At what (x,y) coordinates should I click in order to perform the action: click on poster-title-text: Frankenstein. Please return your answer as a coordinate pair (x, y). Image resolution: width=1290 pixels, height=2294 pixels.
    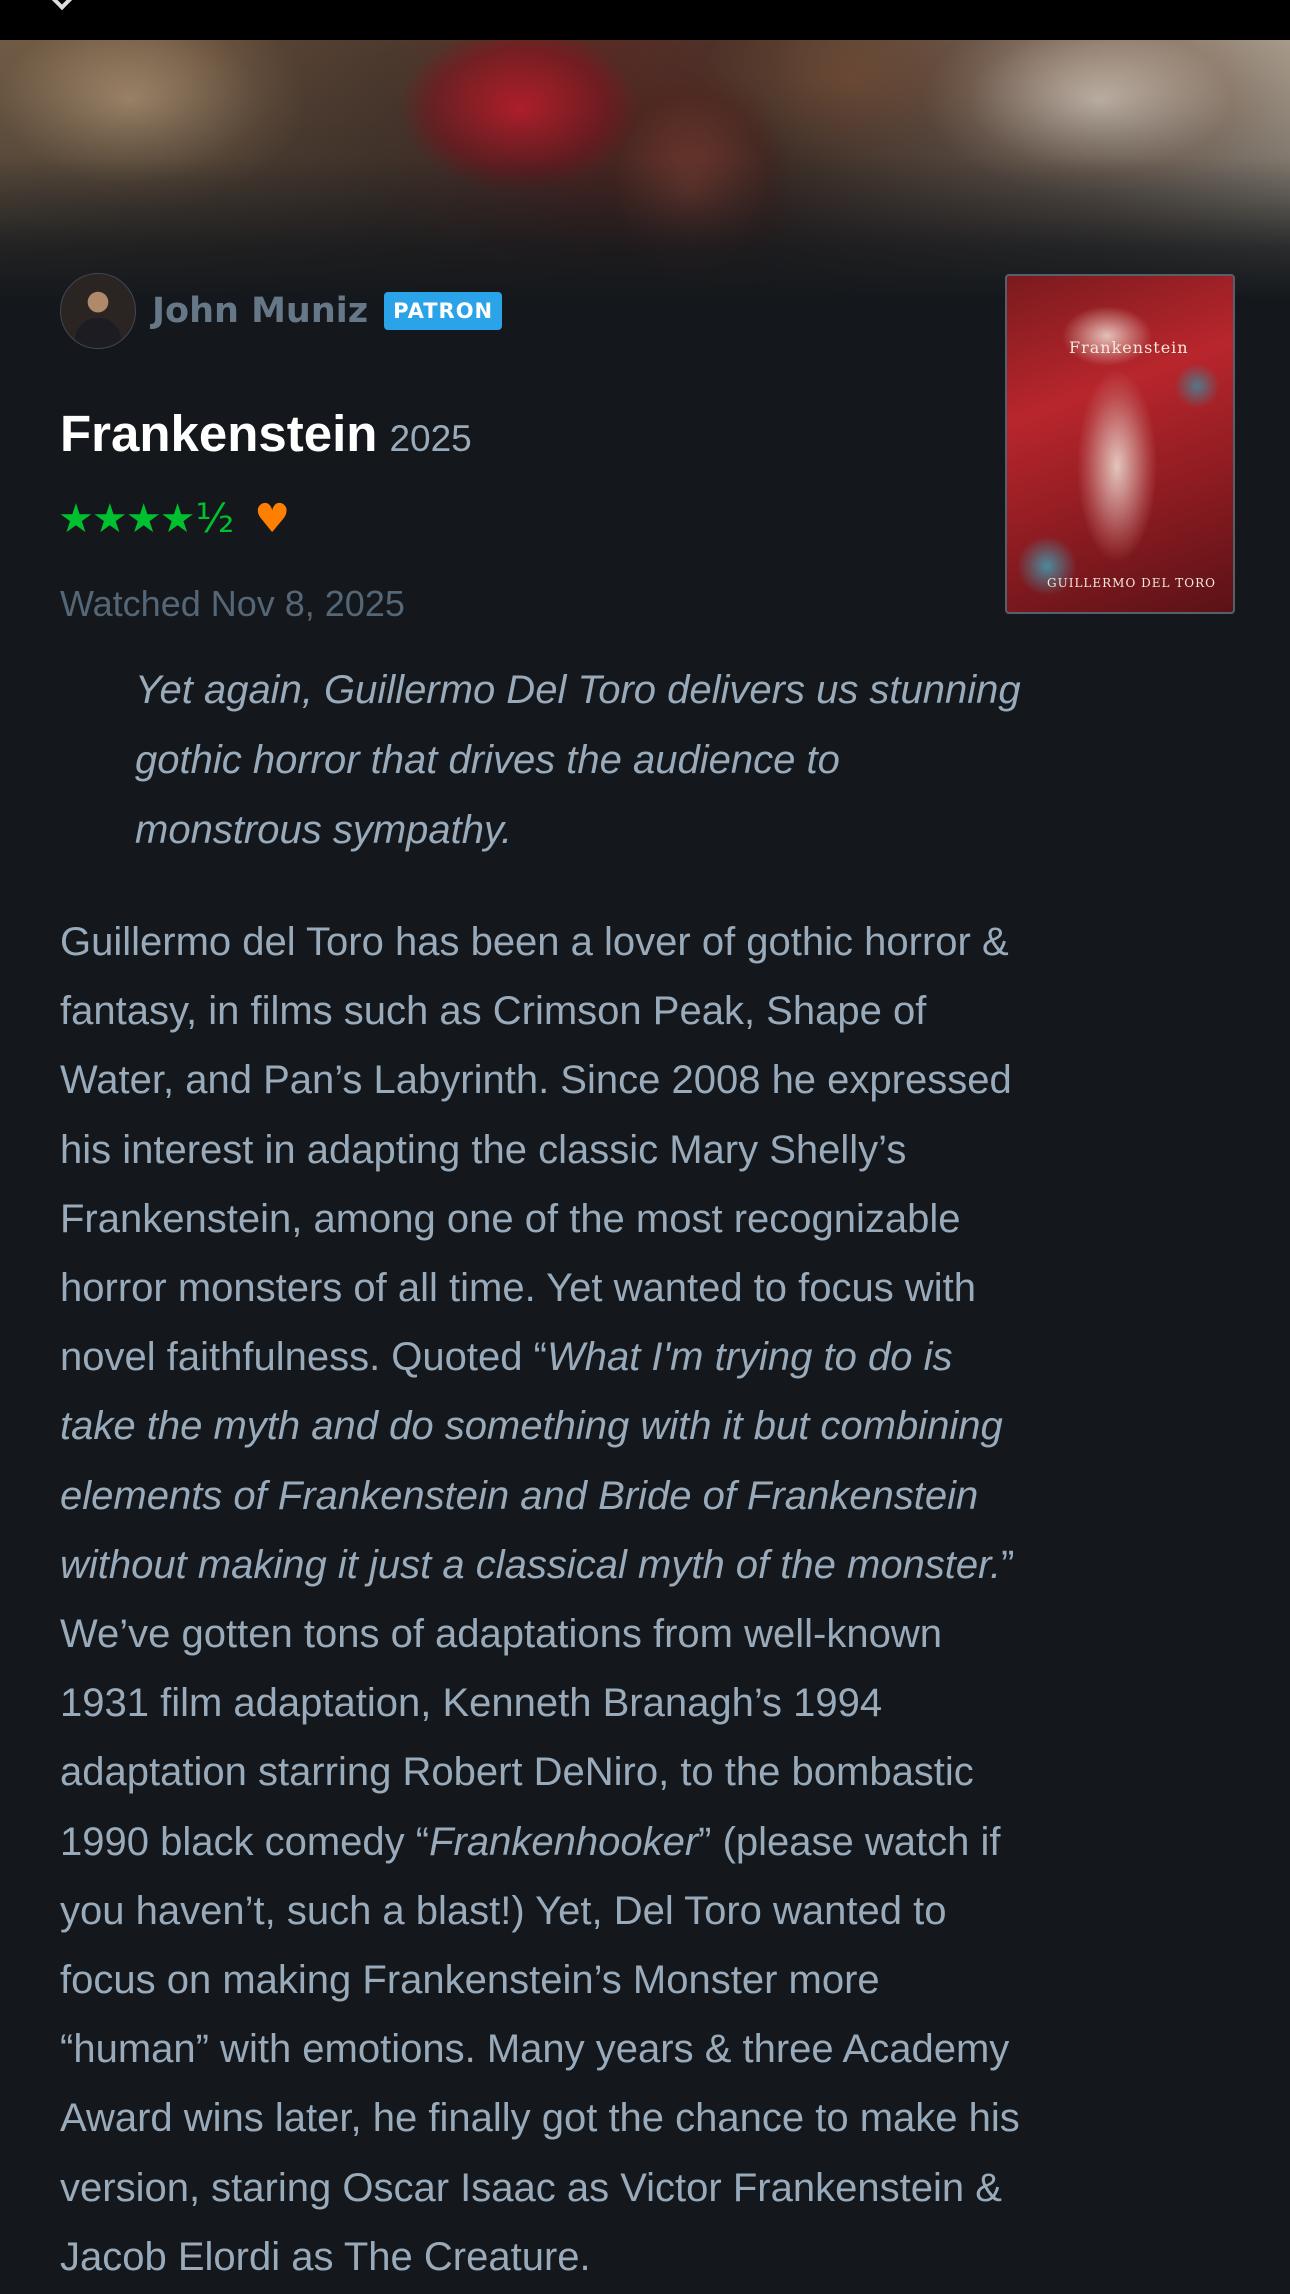
    Looking at the image, I should click on (1129, 347).